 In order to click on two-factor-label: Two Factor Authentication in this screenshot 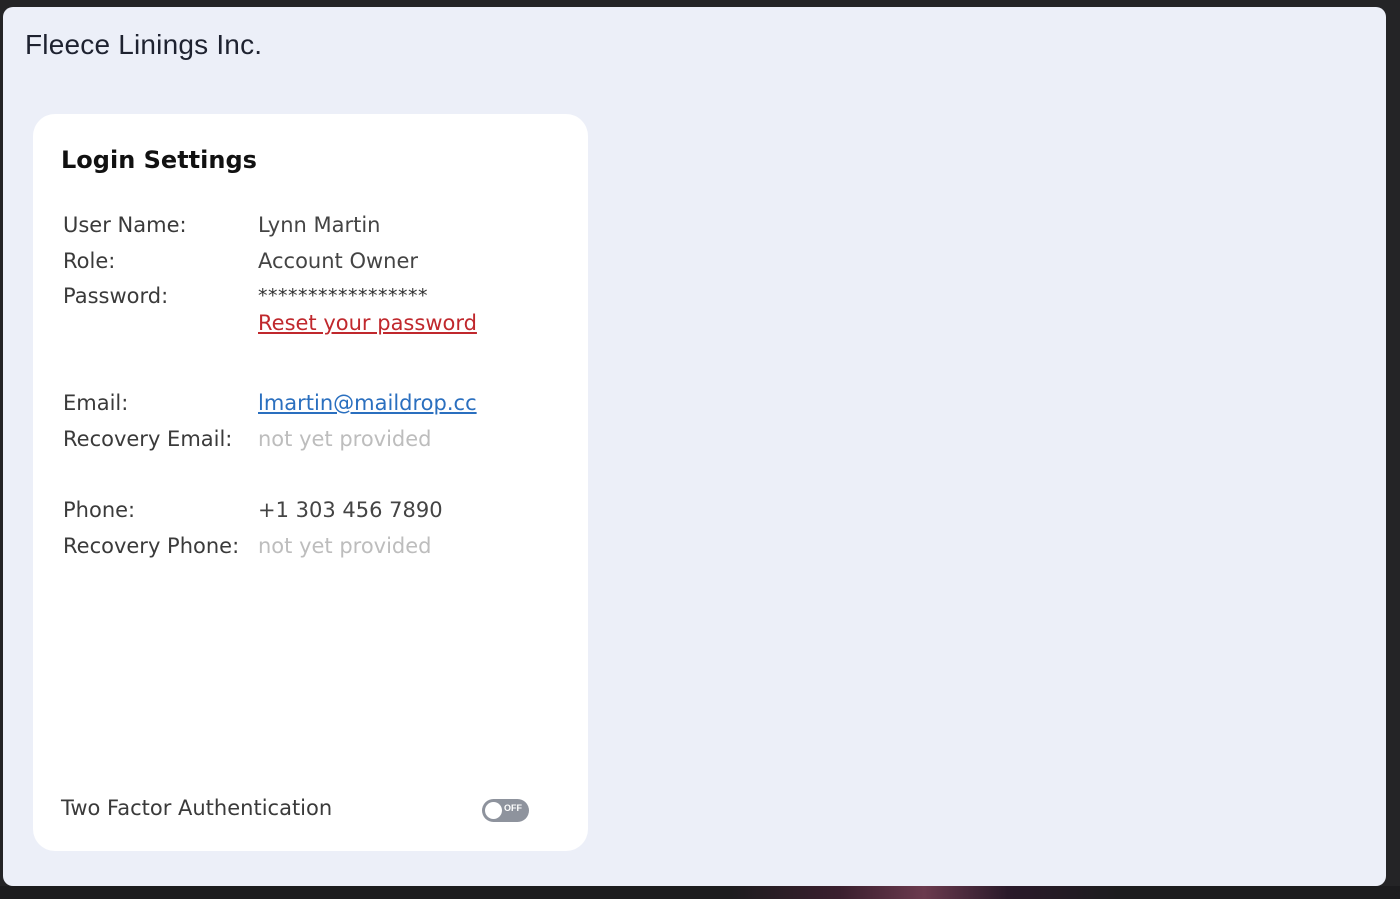, I will do `click(197, 808)`.